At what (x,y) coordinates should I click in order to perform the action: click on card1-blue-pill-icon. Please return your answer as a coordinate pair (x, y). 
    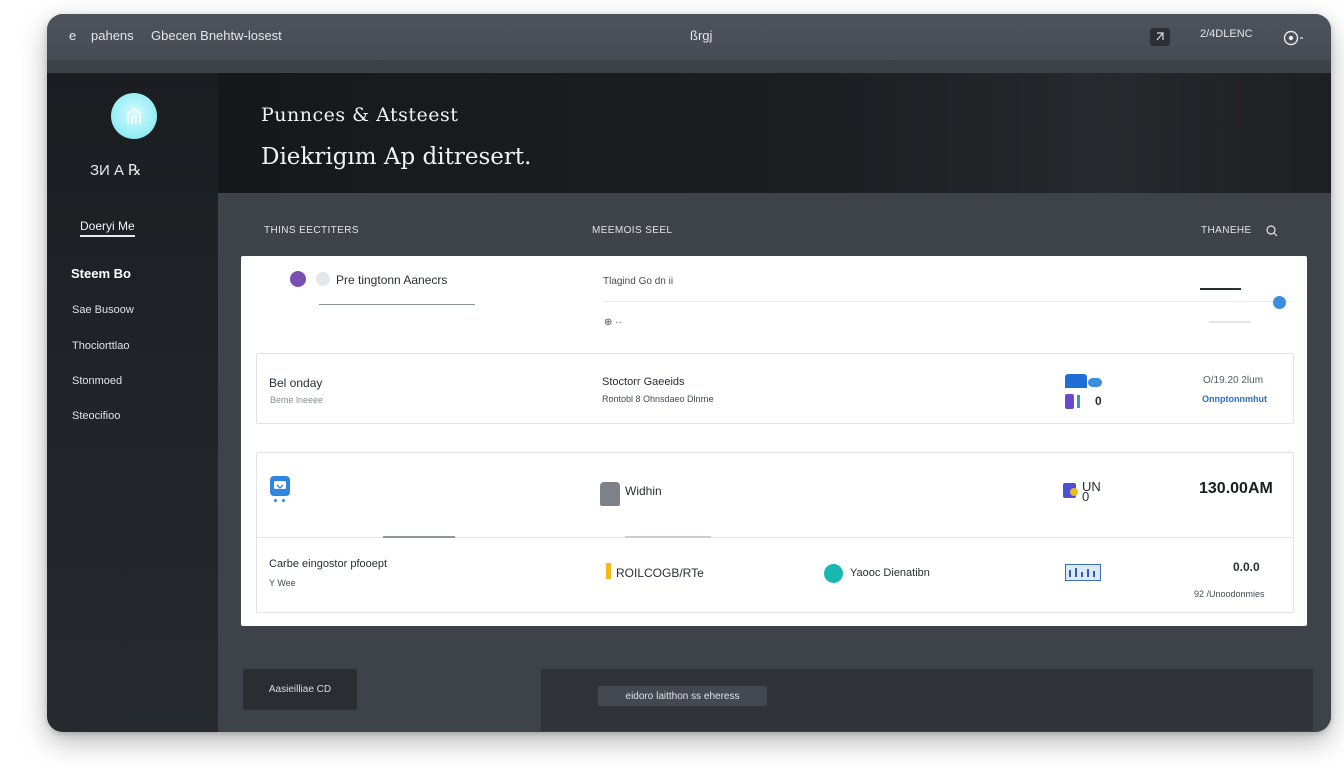
    Looking at the image, I should click on (1095, 382).